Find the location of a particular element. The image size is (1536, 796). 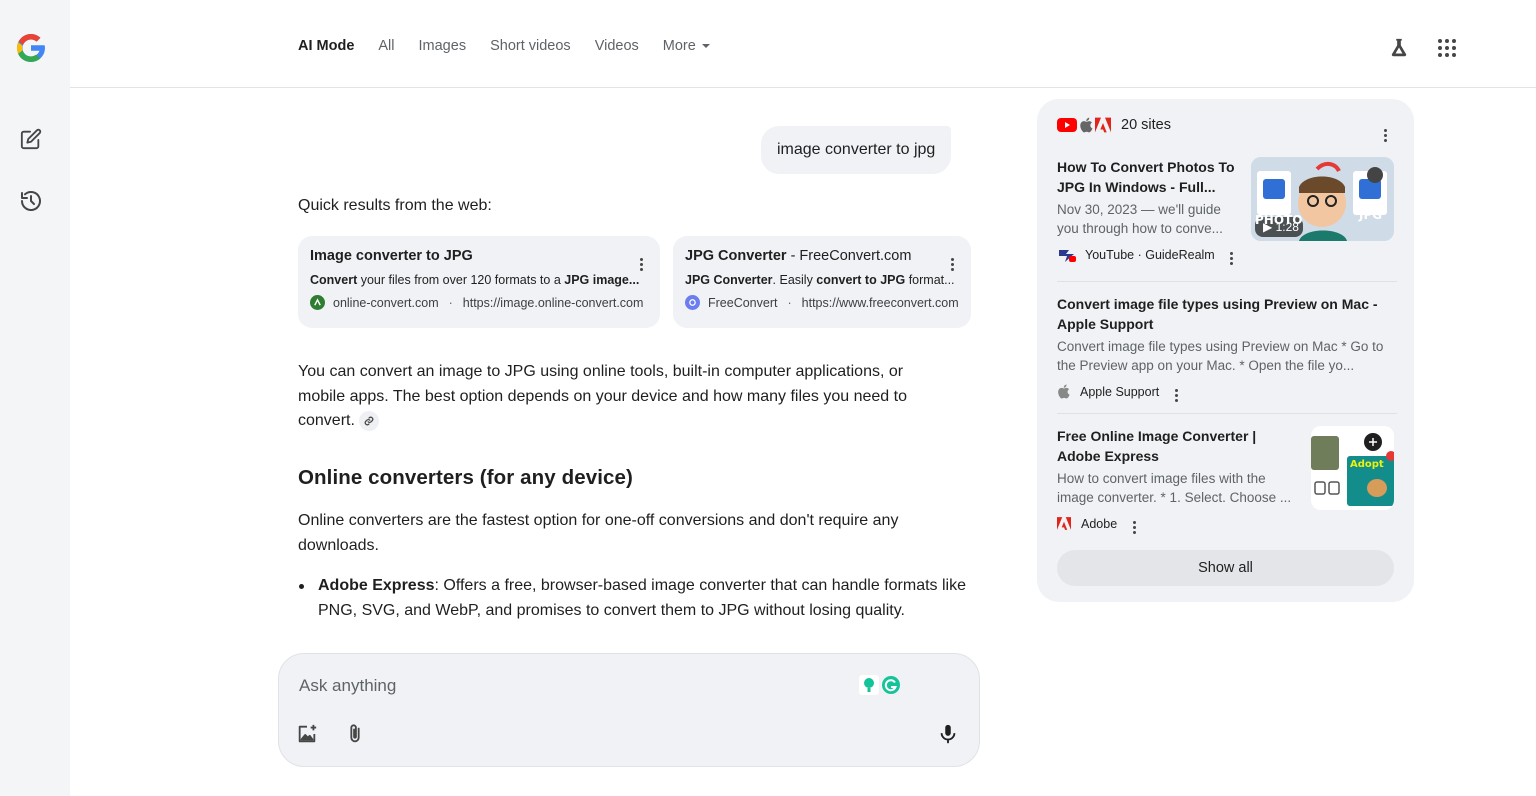

tab-videos: Videos is located at coordinates (617, 46).